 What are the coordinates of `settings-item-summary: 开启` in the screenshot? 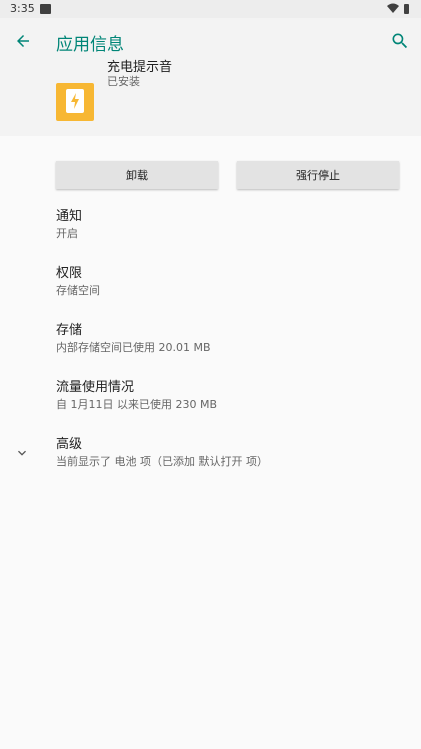 It's located at (67, 233).